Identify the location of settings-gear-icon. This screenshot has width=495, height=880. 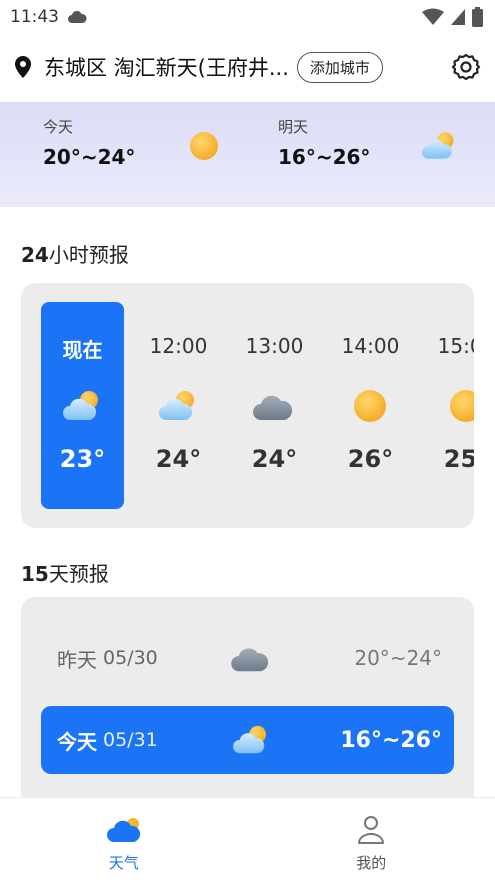
(466, 67).